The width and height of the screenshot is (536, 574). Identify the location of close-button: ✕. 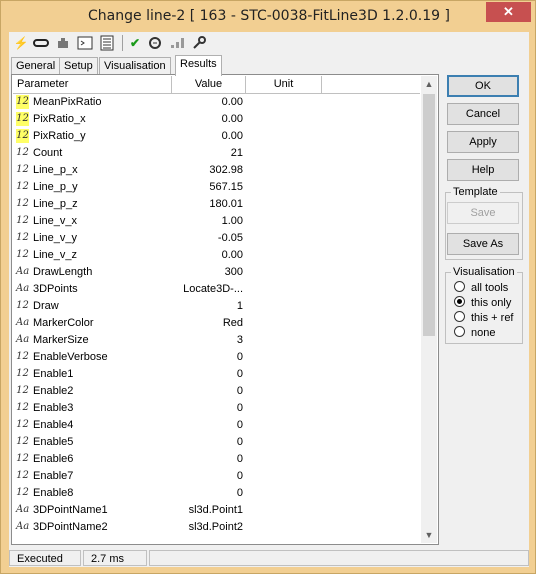
(508, 12).